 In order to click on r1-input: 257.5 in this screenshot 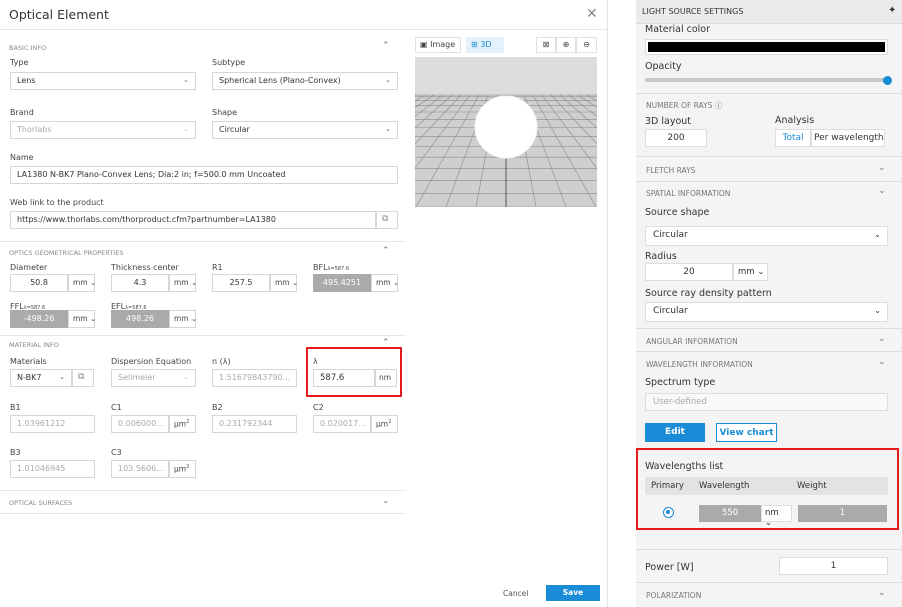, I will do `click(241, 283)`.